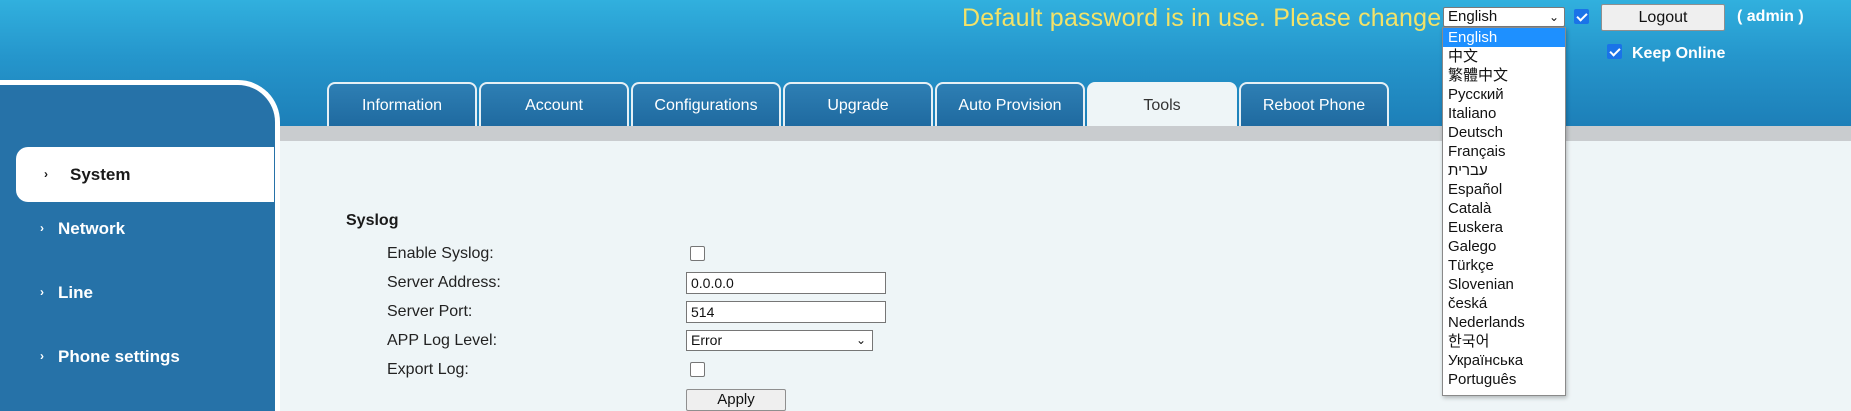 This screenshot has width=1851, height=411. What do you see at coordinates (1314, 104) in the screenshot?
I see `tab-reboot-phone: Reboot Phone` at bounding box center [1314, 104].